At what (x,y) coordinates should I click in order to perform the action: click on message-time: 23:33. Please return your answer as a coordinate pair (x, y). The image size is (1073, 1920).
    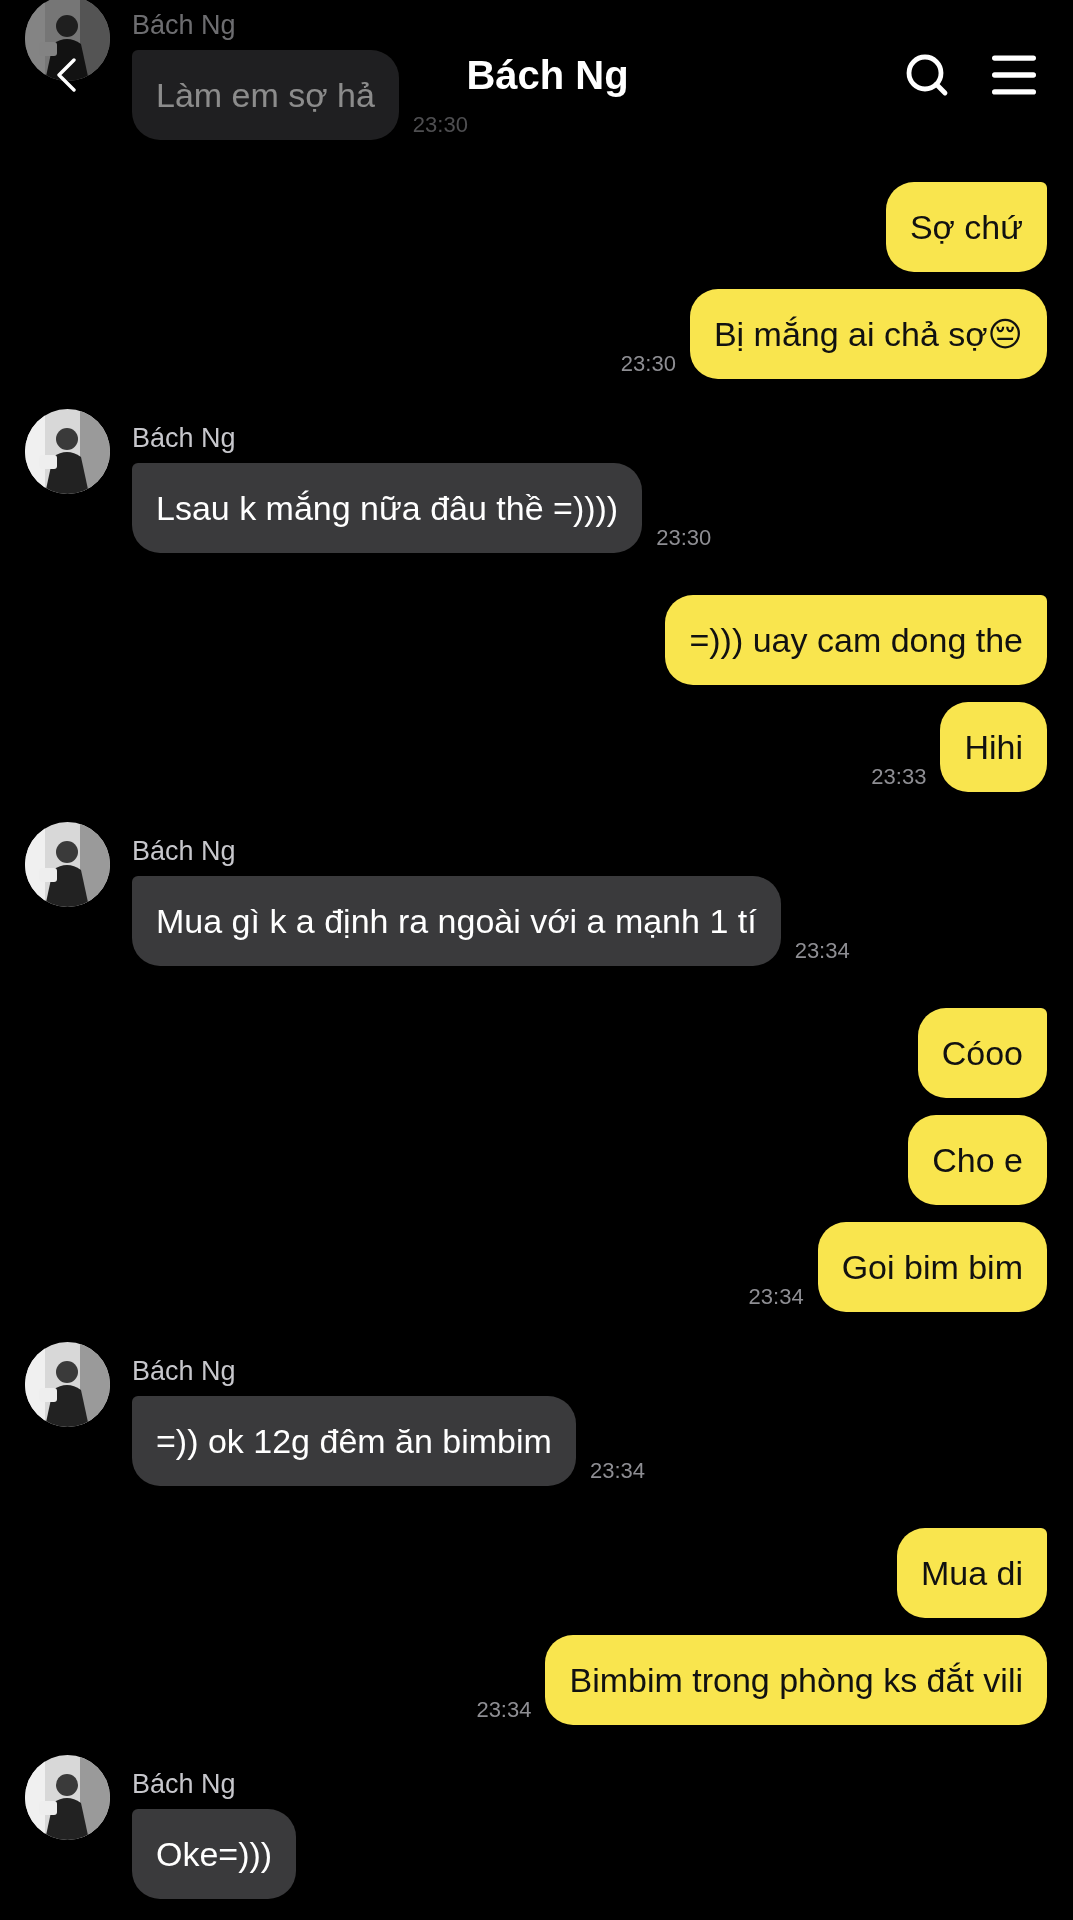
    Looking at the image, I should click on (899, 777).